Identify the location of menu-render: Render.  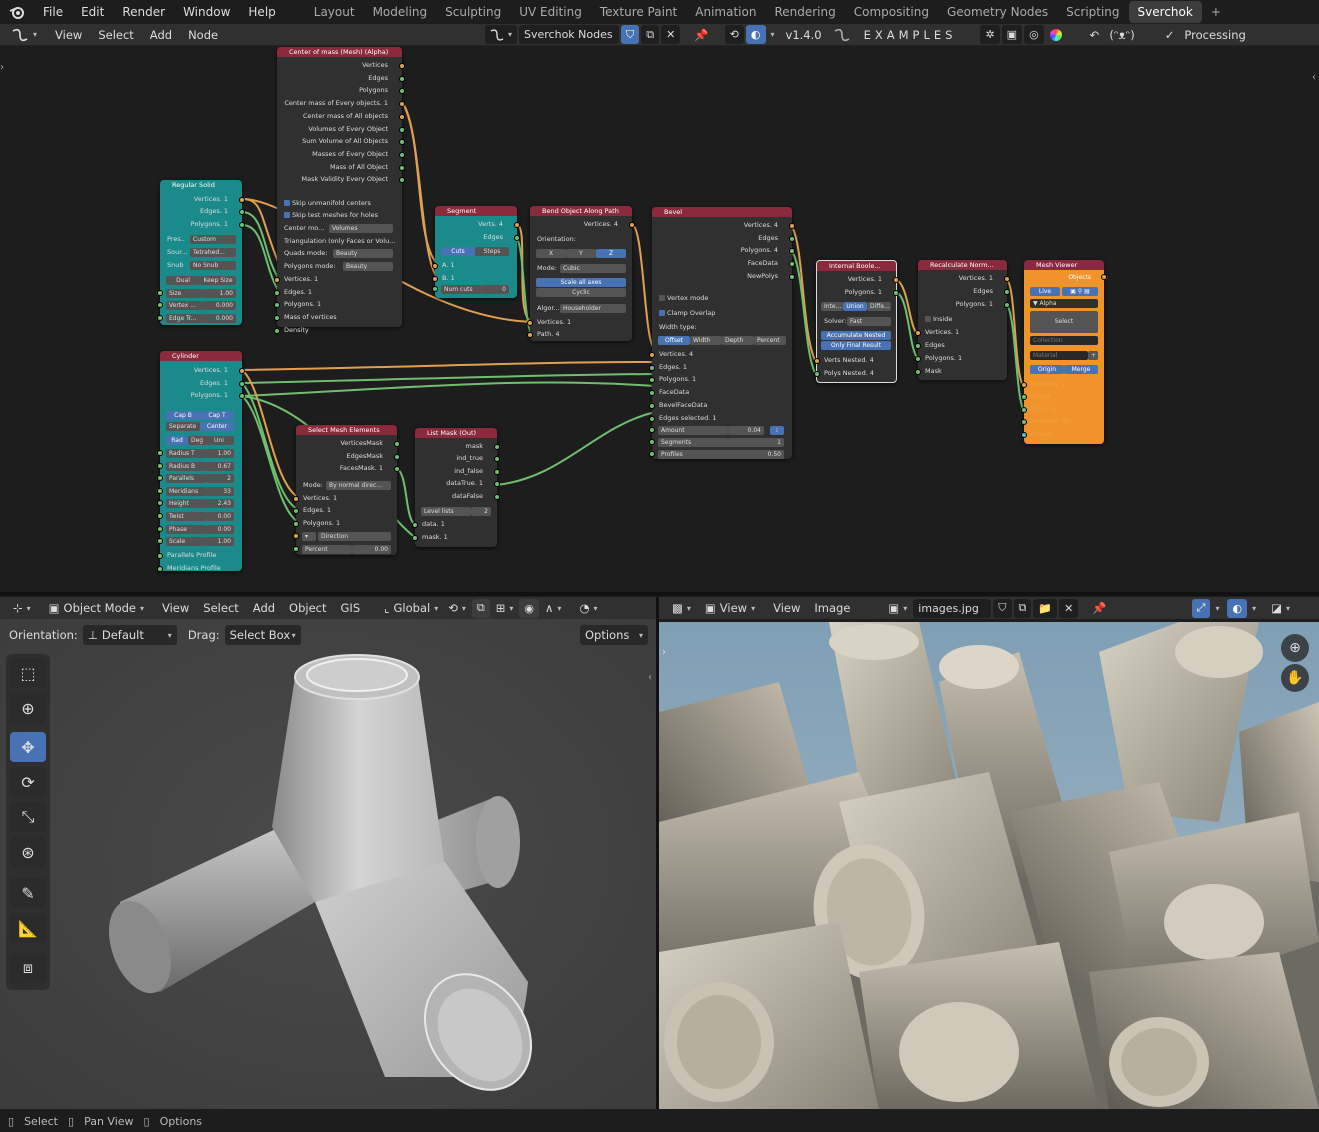
(143, 12).